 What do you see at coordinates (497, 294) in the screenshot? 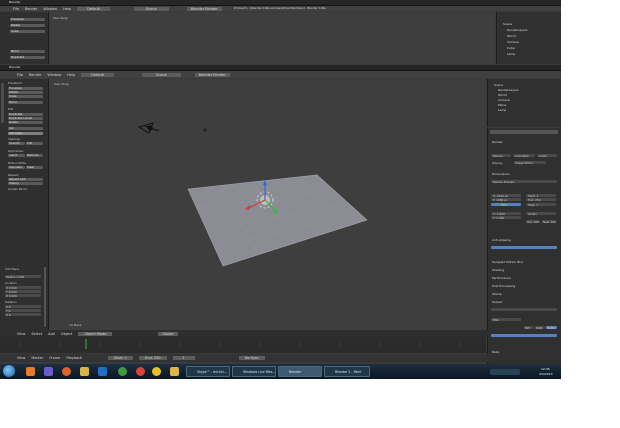
I see `stamp-panel: Stamp` at bounding box center [497, 294].